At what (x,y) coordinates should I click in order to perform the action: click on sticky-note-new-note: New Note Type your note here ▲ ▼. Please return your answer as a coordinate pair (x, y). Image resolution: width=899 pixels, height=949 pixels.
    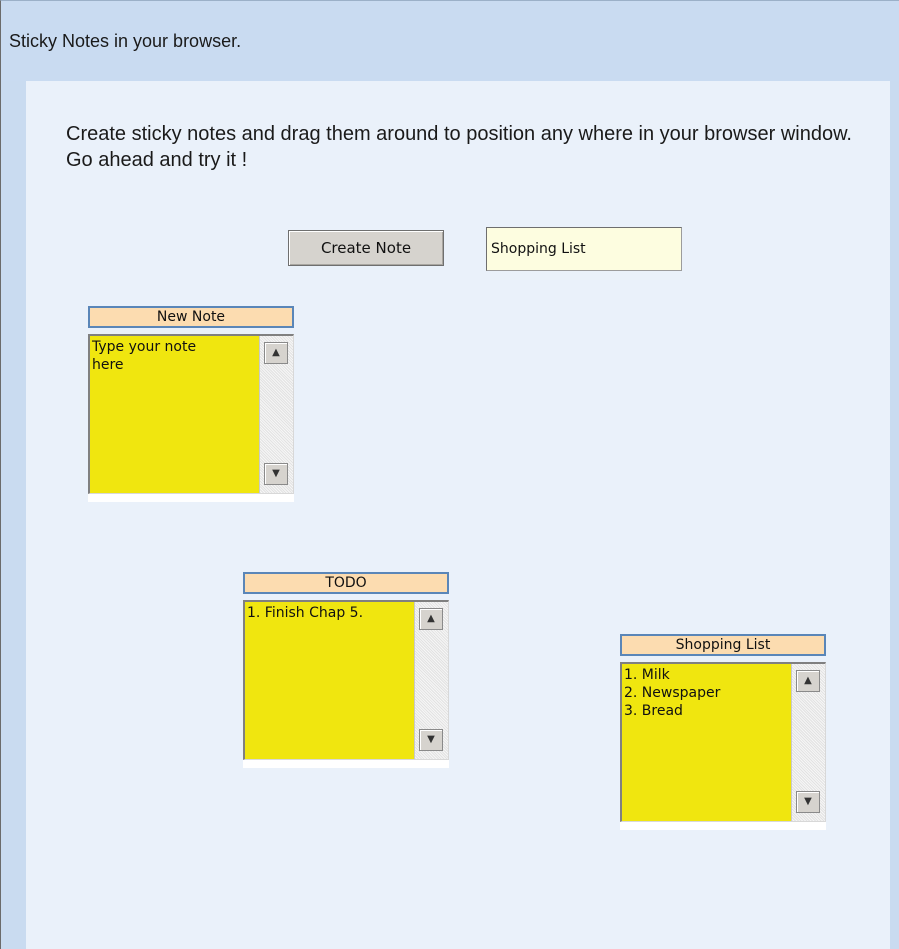
    Looking at the image, I should click on (191, 404).